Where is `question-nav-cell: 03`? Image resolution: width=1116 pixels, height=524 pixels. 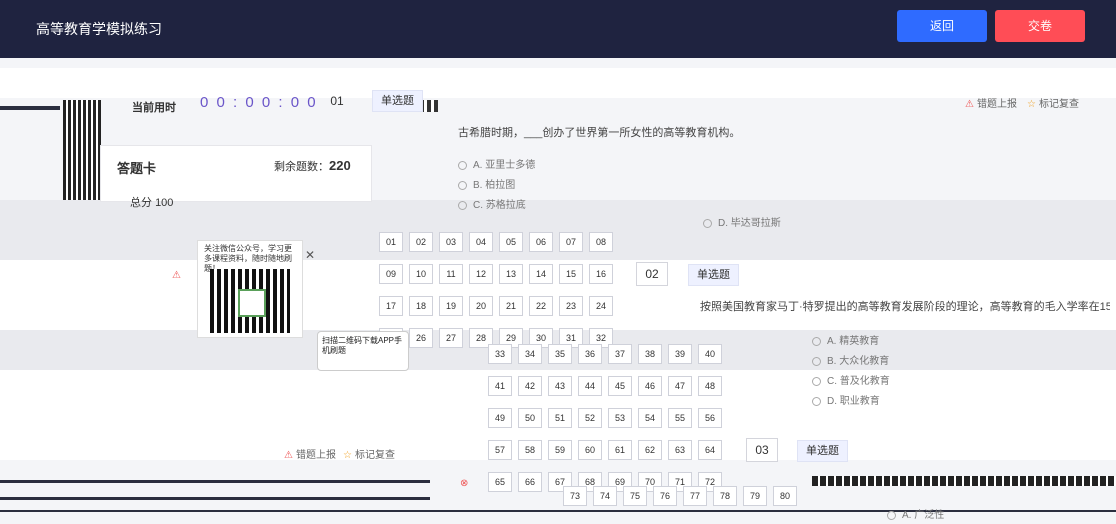 question-nav-cell: 03 is located at coordinates (451, 242).